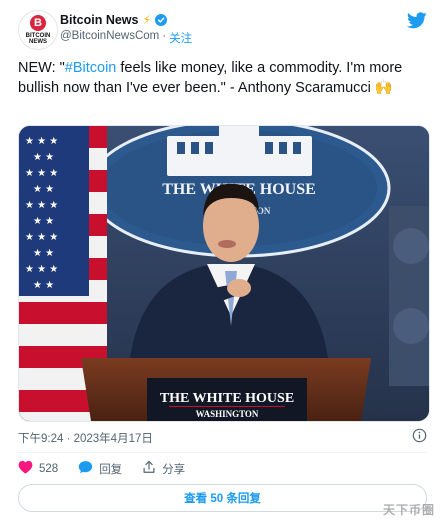 This screenshot has height=522, width=441. What do you see at coordinates (174, 469) in the screenshot?
I see `share-label: 分享` at bounding box center [174, 469].